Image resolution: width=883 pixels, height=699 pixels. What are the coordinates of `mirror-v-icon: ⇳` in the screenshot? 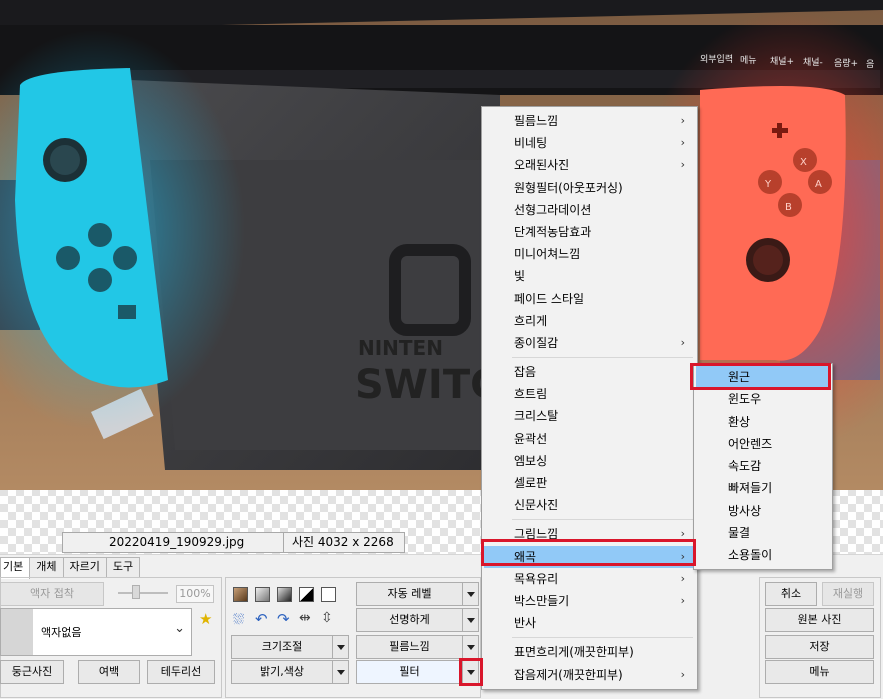 It's located at (328, 618).